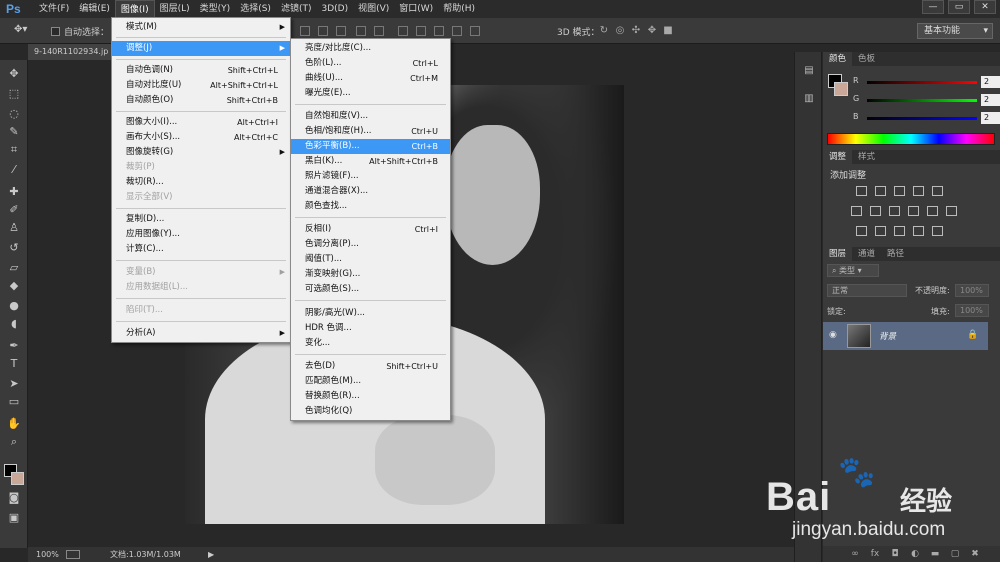 This screenshot has width=1000, height=562. I want to click on status-menu-arrow: ▶, so click(211, 554).